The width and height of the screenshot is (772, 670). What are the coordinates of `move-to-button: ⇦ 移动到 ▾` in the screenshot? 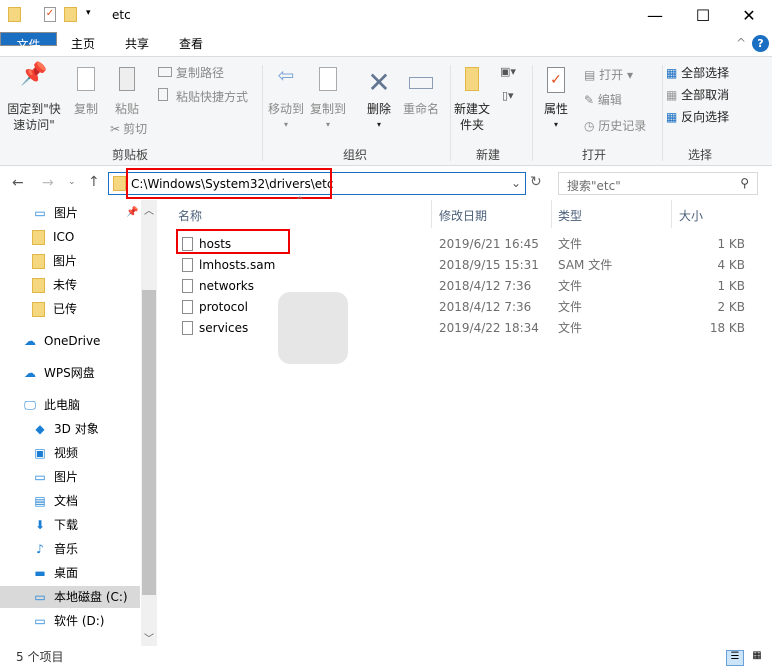 It's located at (286, 98).